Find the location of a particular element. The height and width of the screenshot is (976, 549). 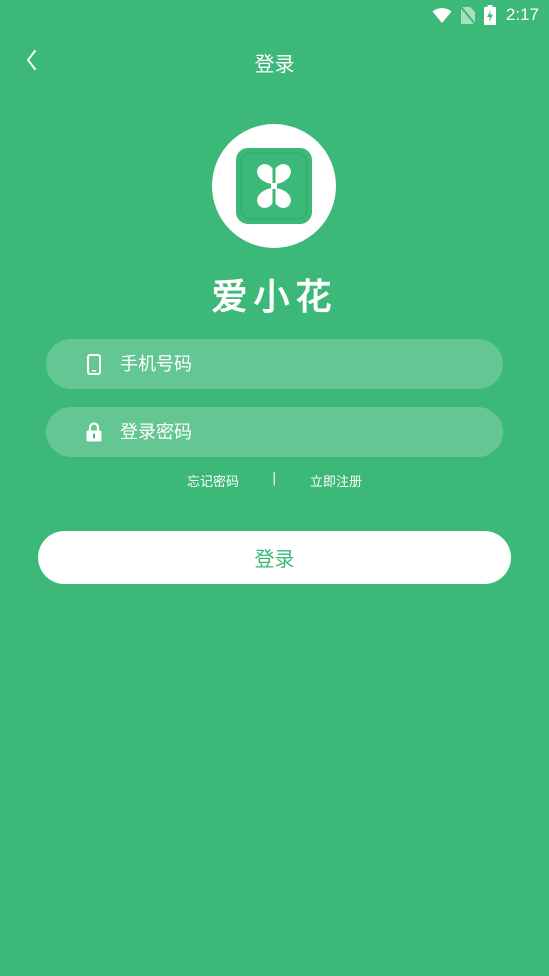

lock-icon is located at coordinates (94, 432).